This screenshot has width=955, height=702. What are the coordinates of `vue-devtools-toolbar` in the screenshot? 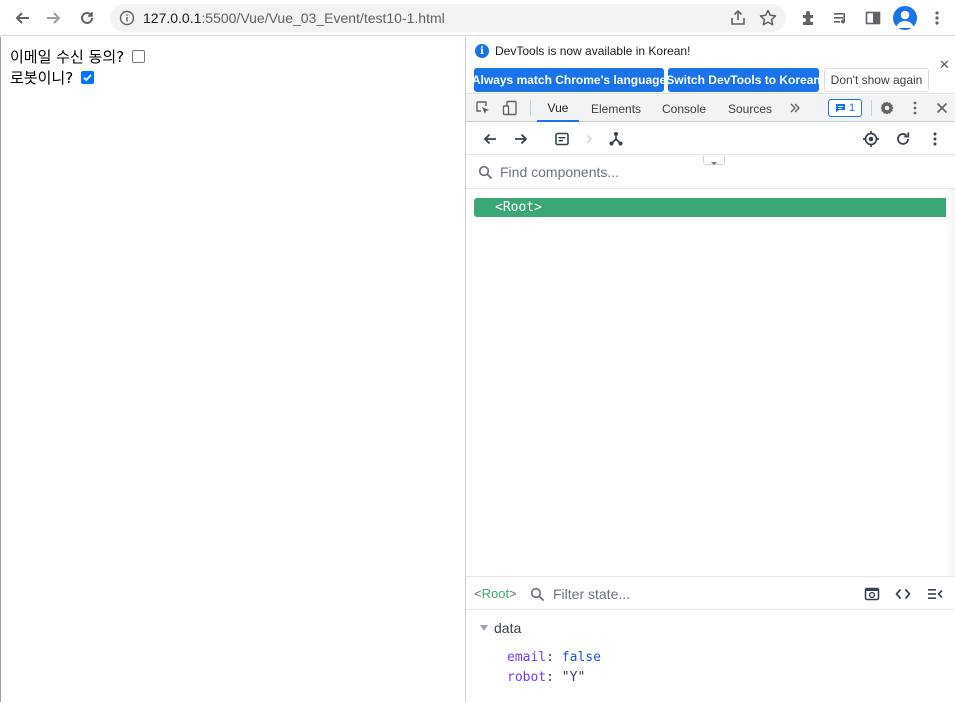 It's located at (710, 139).